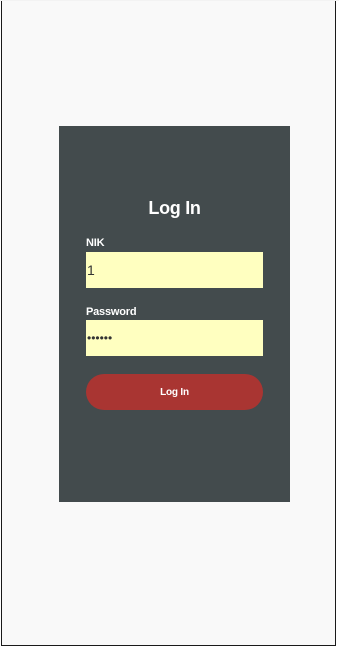  I want to click on login-button: Log In, so click(174, 392).